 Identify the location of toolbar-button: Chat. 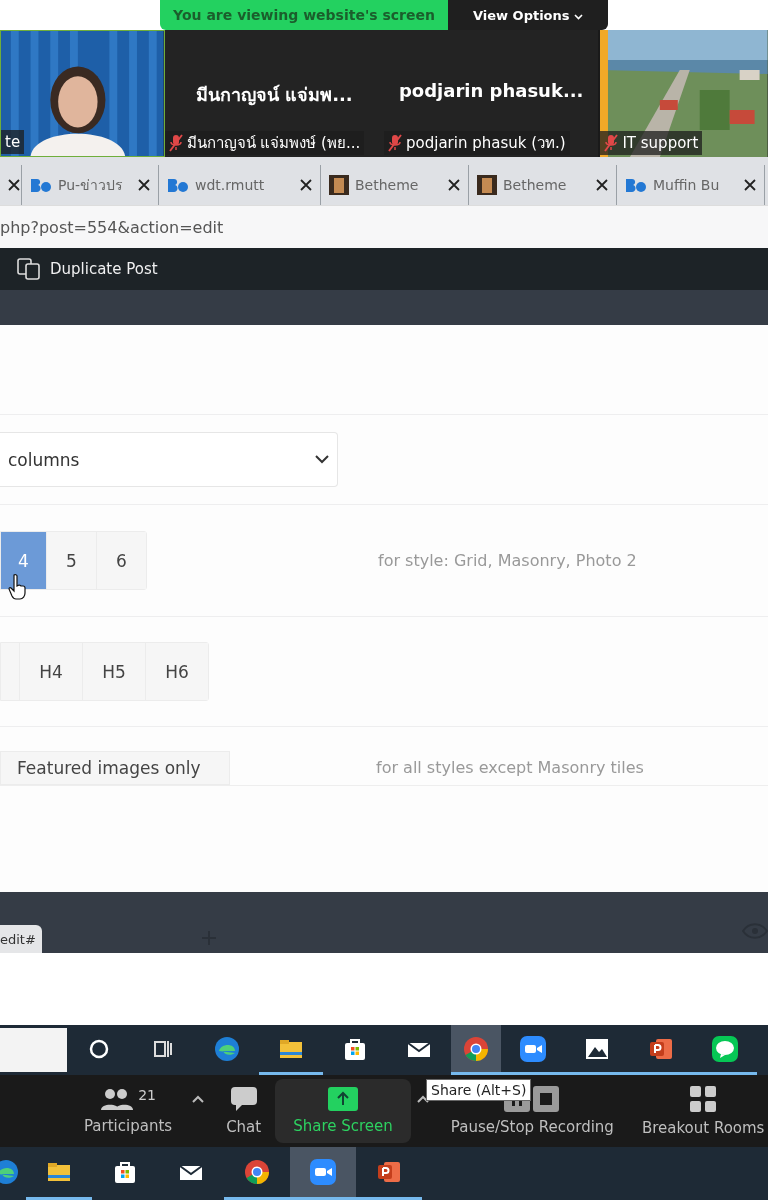
(244, 1111).